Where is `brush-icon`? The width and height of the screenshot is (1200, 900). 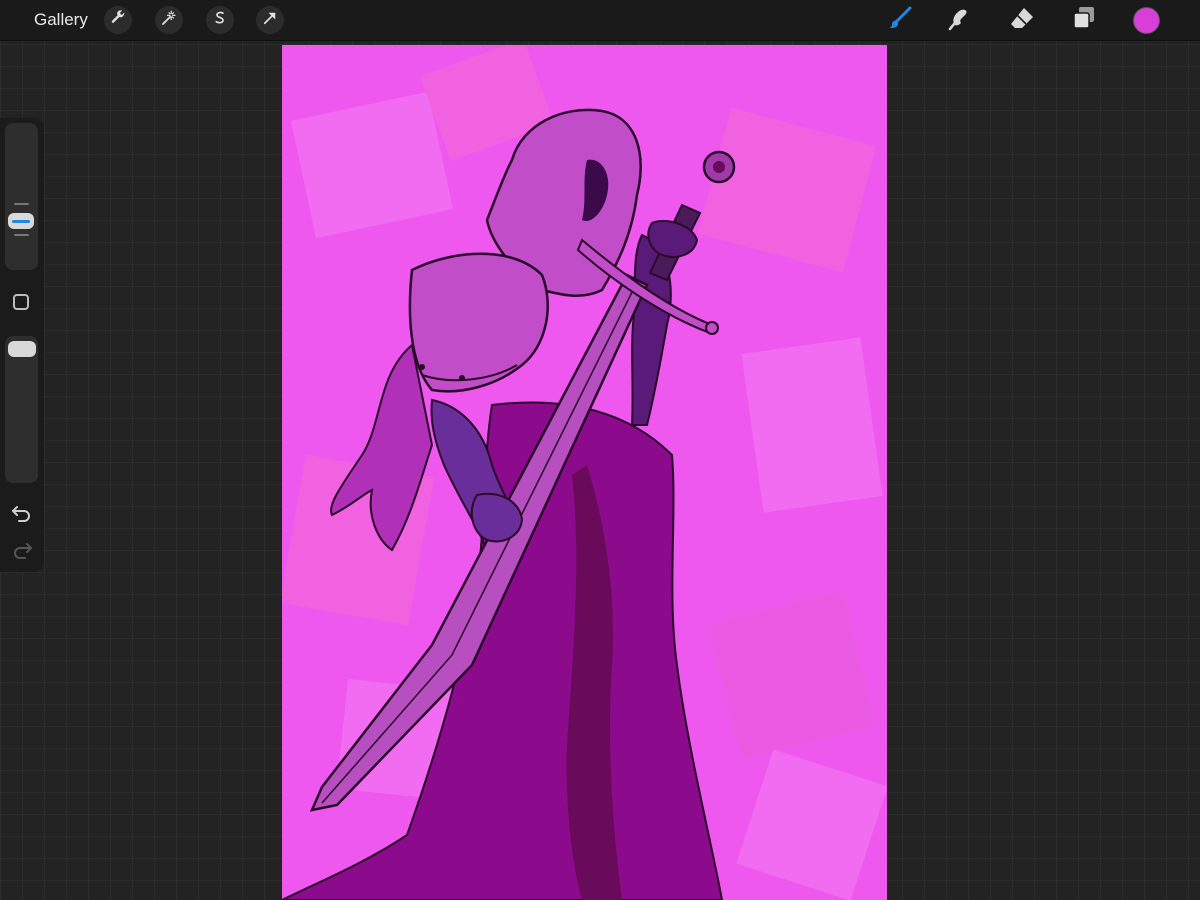
brush-icon is located at coordinates (900, 20).